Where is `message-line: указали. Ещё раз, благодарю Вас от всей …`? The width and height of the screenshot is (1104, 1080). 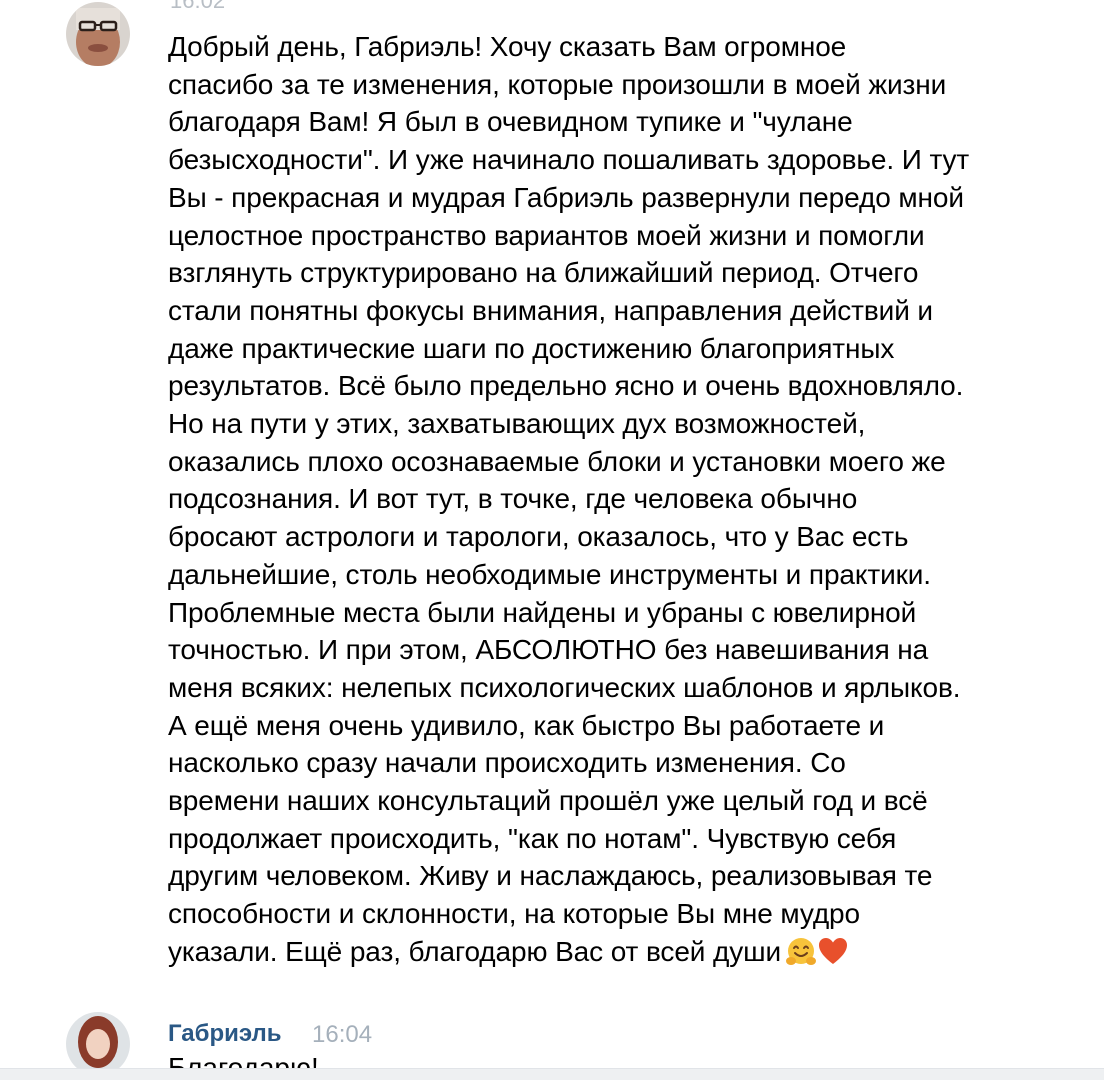 message-line: указали. Ещё раз, благодарю Вас от всей … is located at coordinates (475, 951).